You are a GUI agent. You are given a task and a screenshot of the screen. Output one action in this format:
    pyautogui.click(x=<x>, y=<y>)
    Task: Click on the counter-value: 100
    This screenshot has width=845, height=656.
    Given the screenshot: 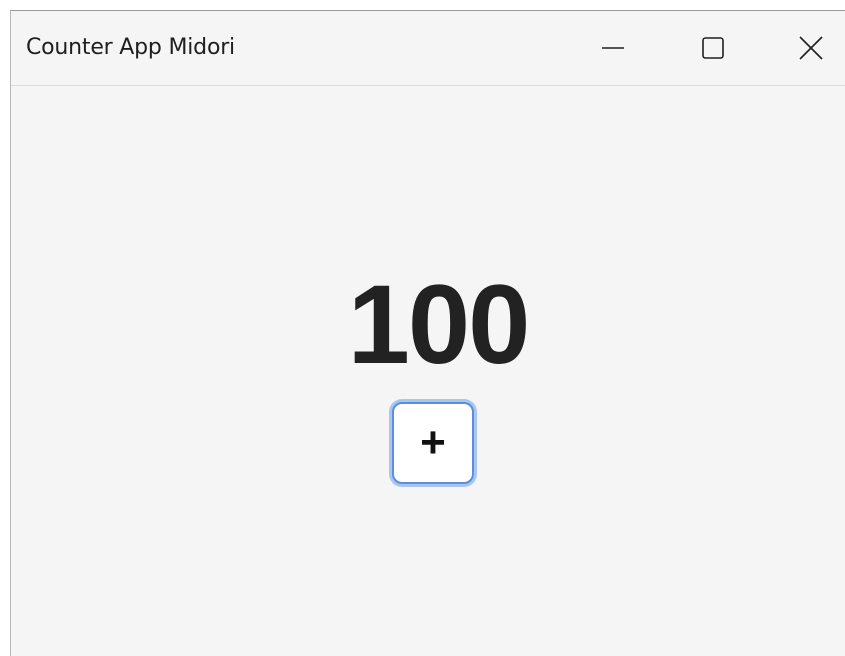 What is the action you would take?
    pyautogui.click(x=439, y=324)
    